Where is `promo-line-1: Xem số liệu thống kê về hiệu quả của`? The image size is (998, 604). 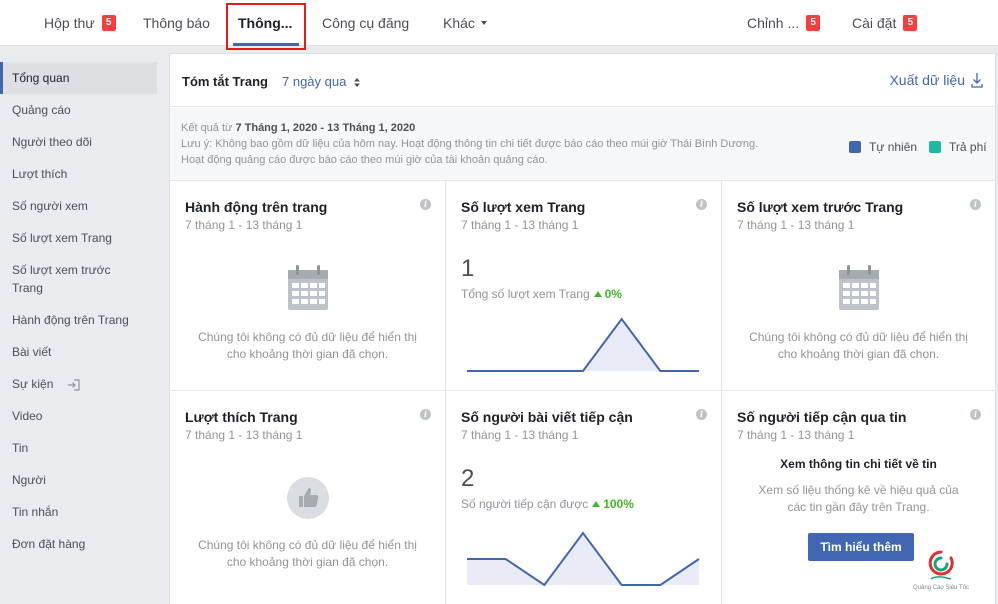 promo-line-1: Xem số liệu thống kê về hiệu quả của is located at coordinates (858, 490).